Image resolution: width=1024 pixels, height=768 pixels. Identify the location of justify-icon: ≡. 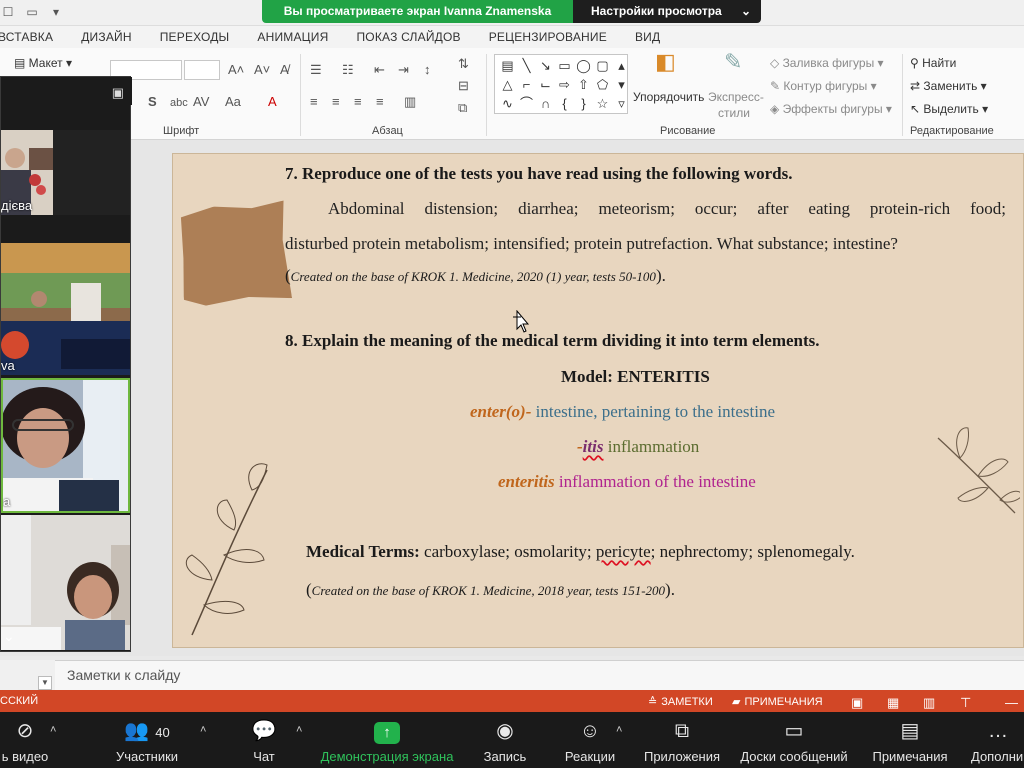
(380, 102).